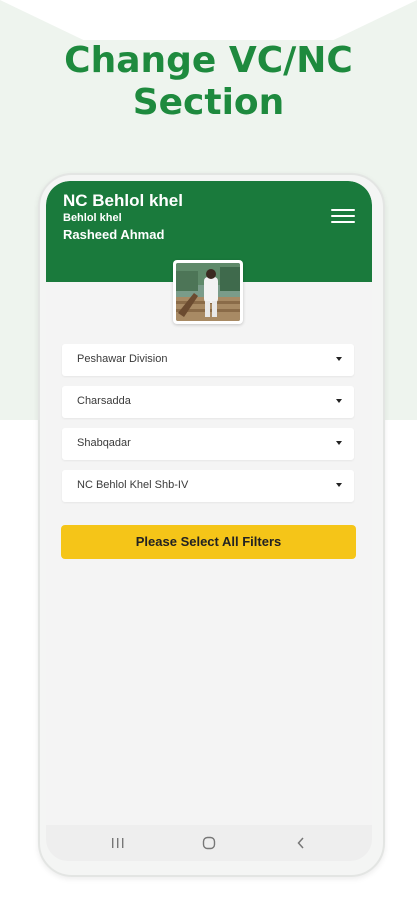 This screenshot has height=900, width=417. I want to click on division-dropdown-value: Peshawar Division, so click(122, 359).